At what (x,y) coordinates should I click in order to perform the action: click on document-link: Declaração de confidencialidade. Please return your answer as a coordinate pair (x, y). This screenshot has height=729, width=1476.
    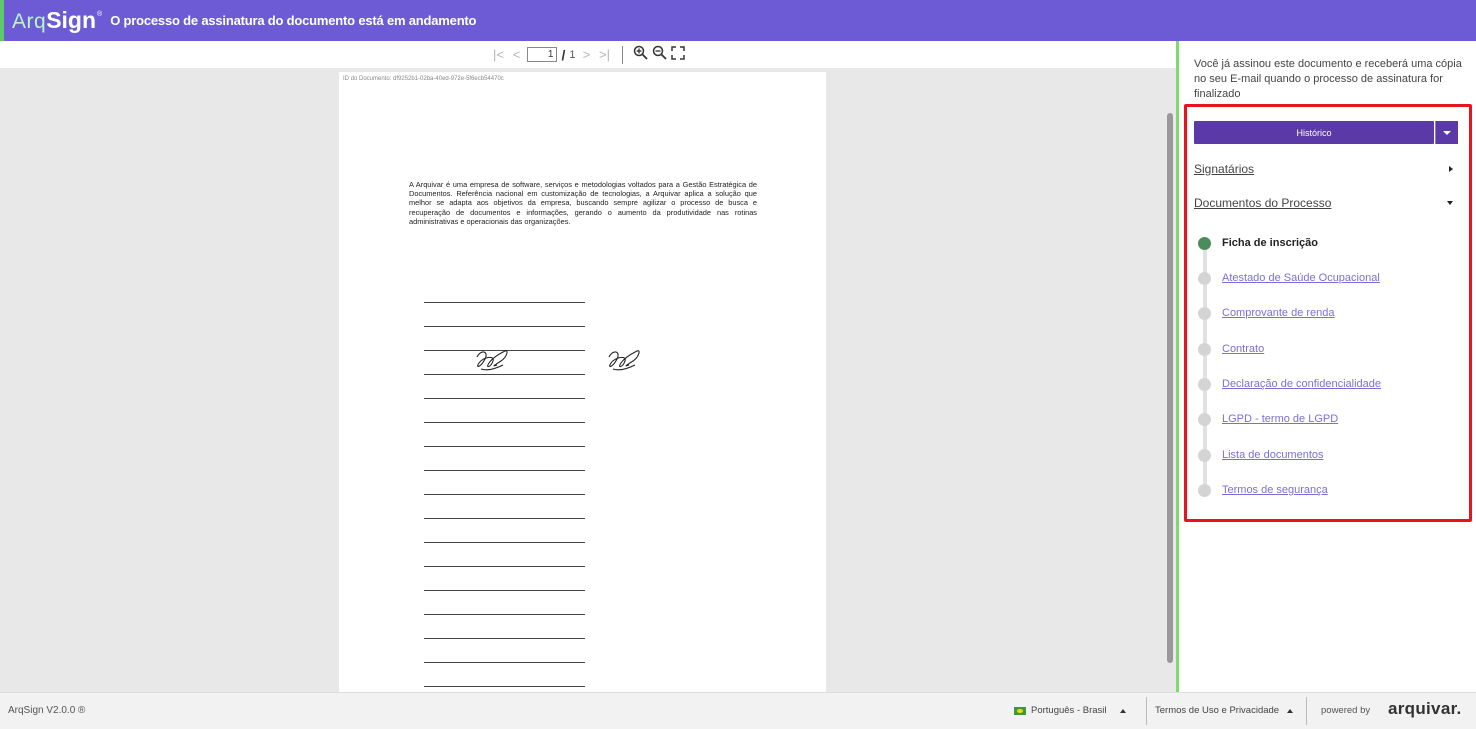
    Looking at the image, I should click on (1301, 384).